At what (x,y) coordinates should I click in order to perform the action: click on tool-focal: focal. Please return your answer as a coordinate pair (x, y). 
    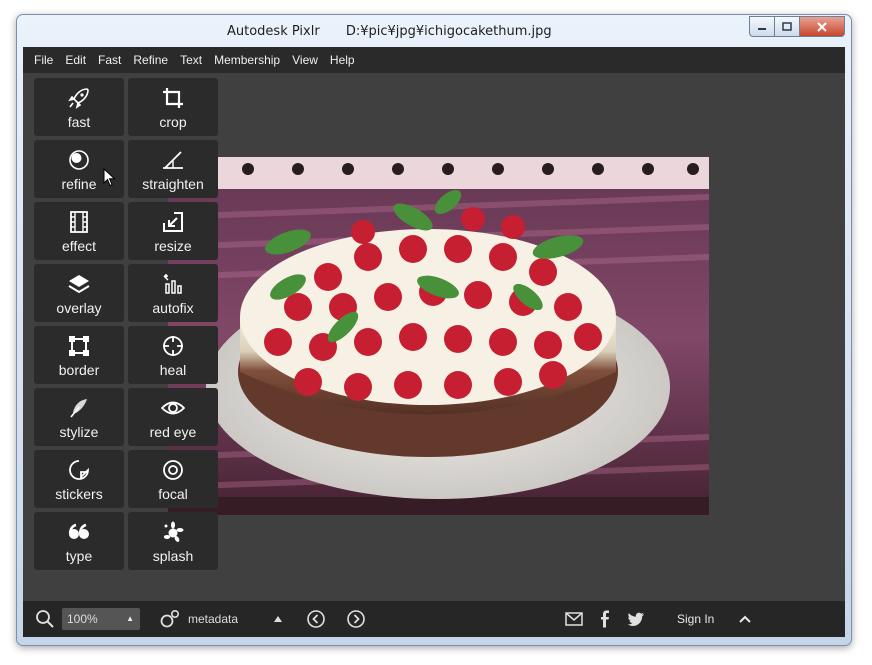
    Looking at the image, I should click on (173, 479).